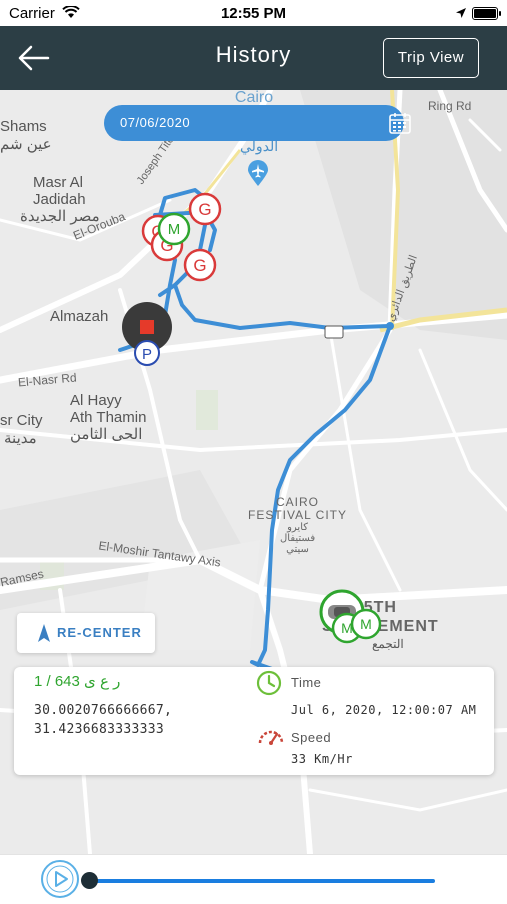 This screenshot has width=507, height=904. I want to click on play-icon, so click(60, 879).